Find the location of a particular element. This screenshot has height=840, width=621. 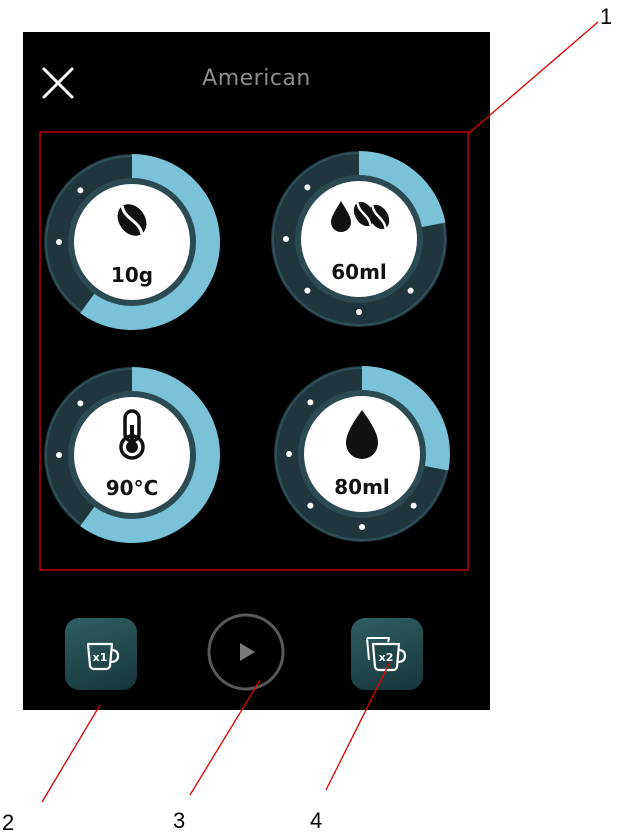

annotation-label-1: 1 is located at coordinates (606, 16).